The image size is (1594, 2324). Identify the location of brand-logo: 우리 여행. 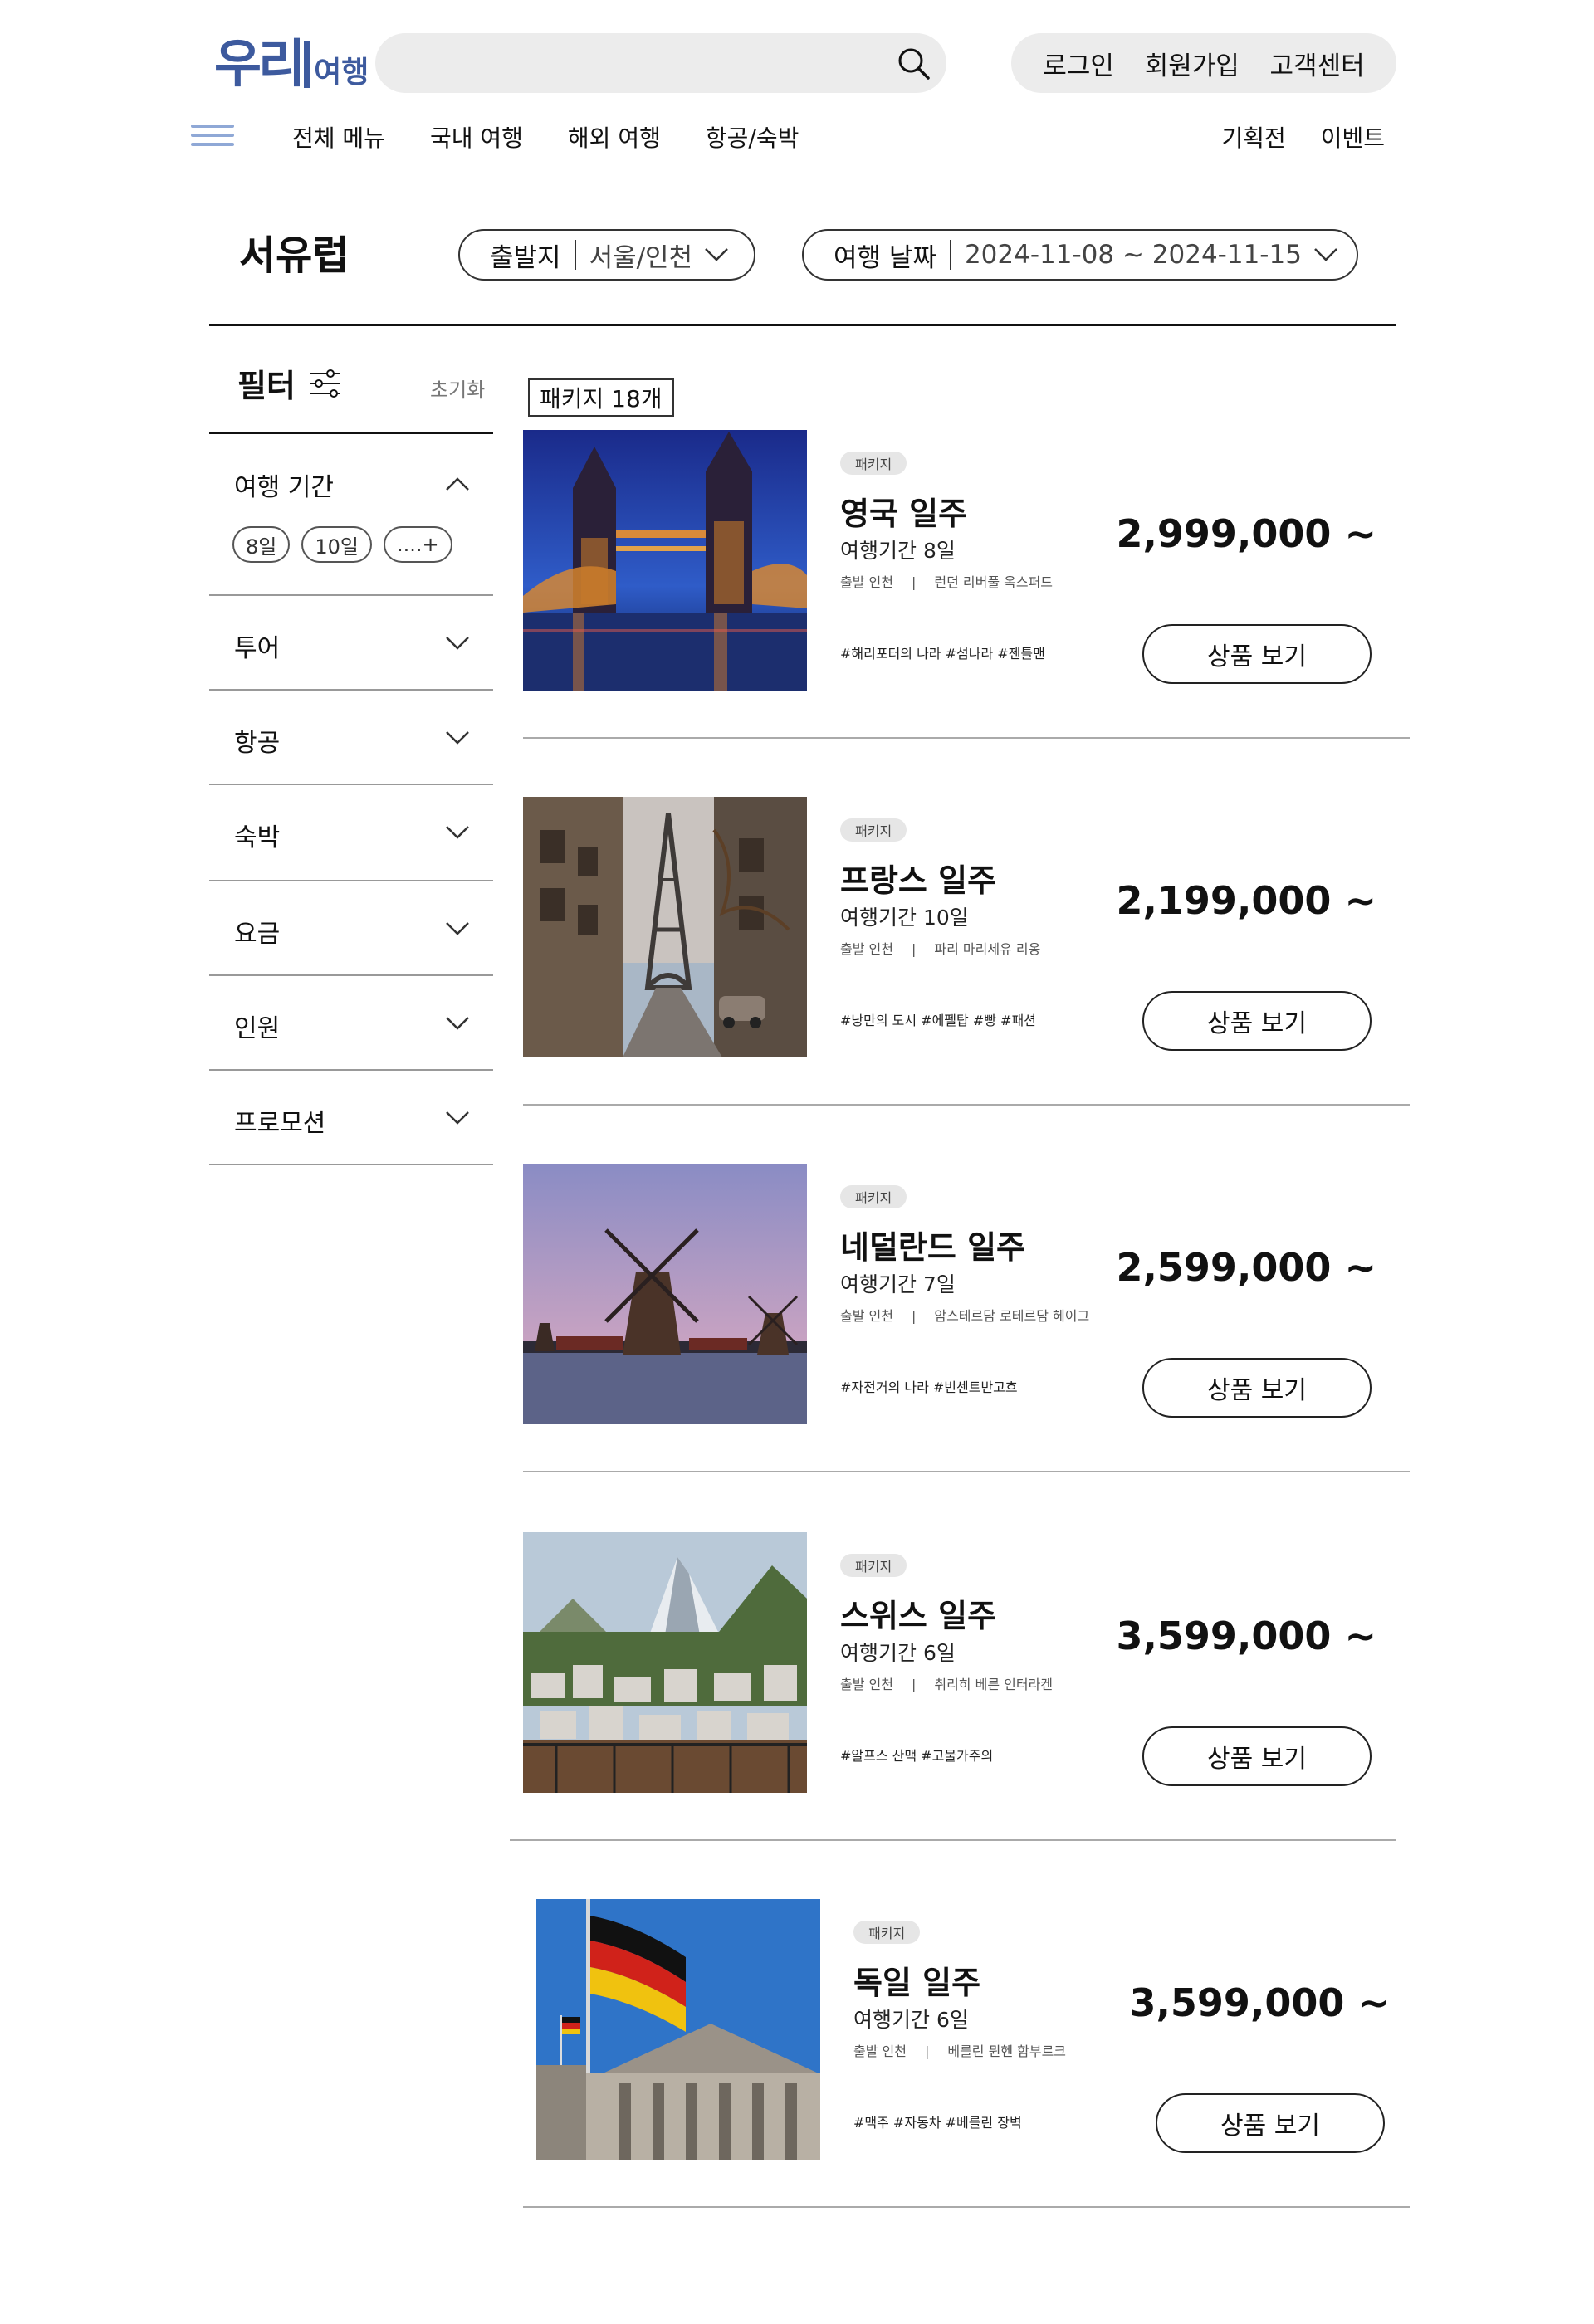
(291, 61).